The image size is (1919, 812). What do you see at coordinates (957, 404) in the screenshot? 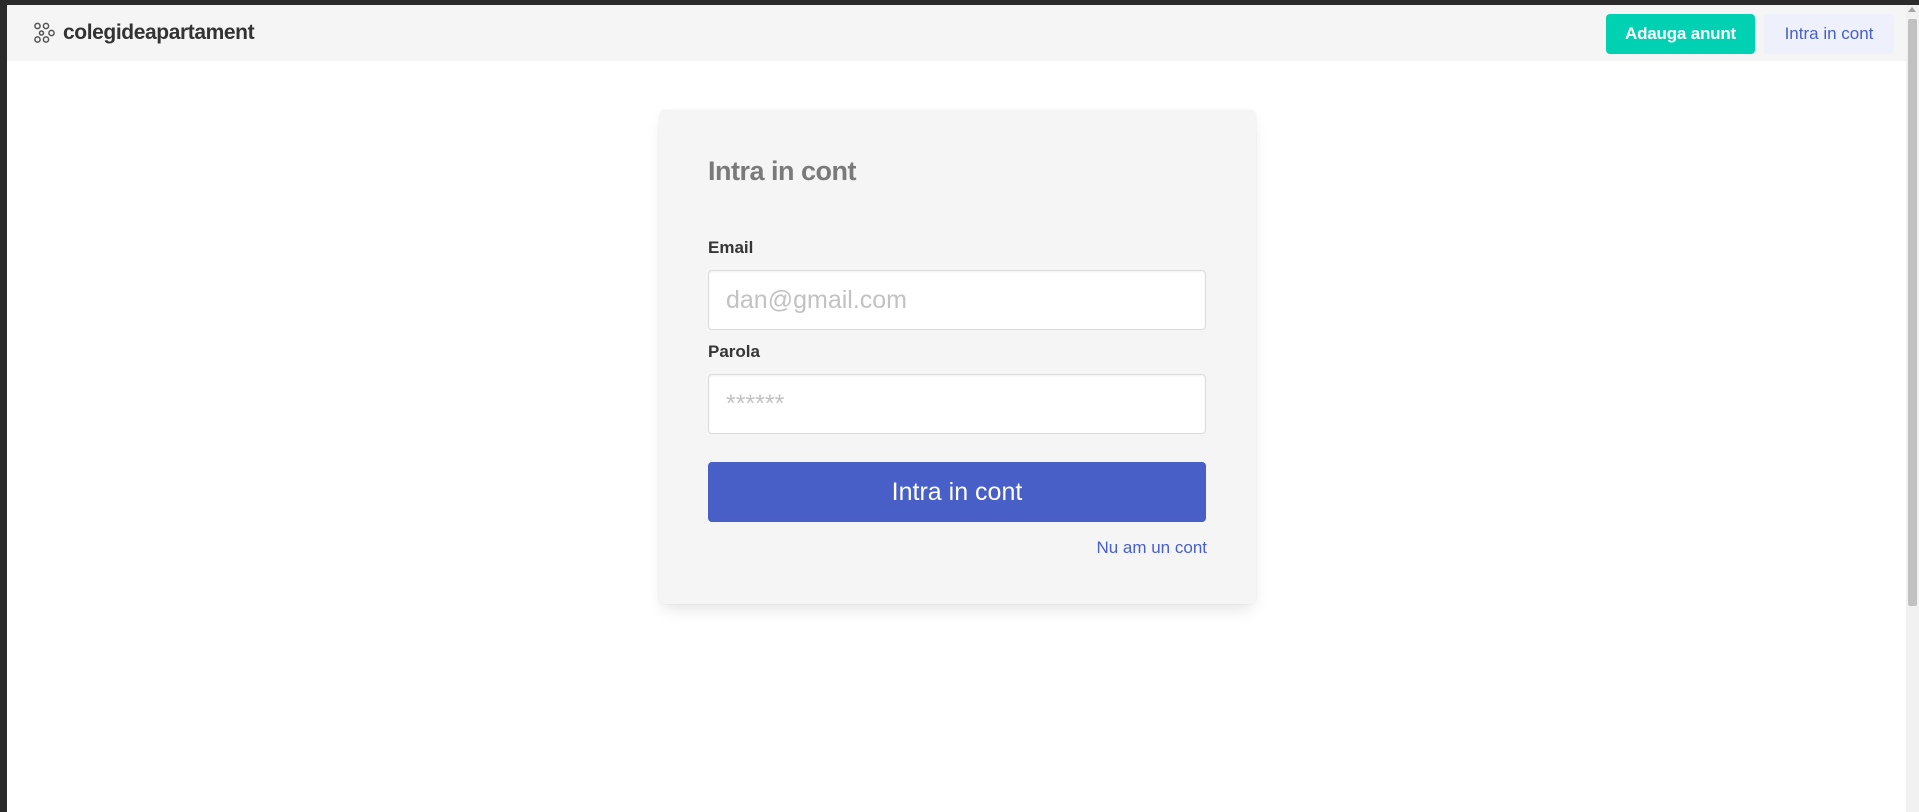
I see `password-input` at bounding box center [957, 404].